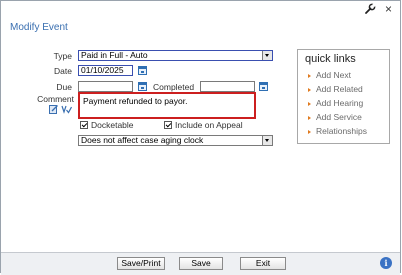  Describe the element at coordinates (263, 263) in the screenshot. I see `exit-button: Exit` at that location.